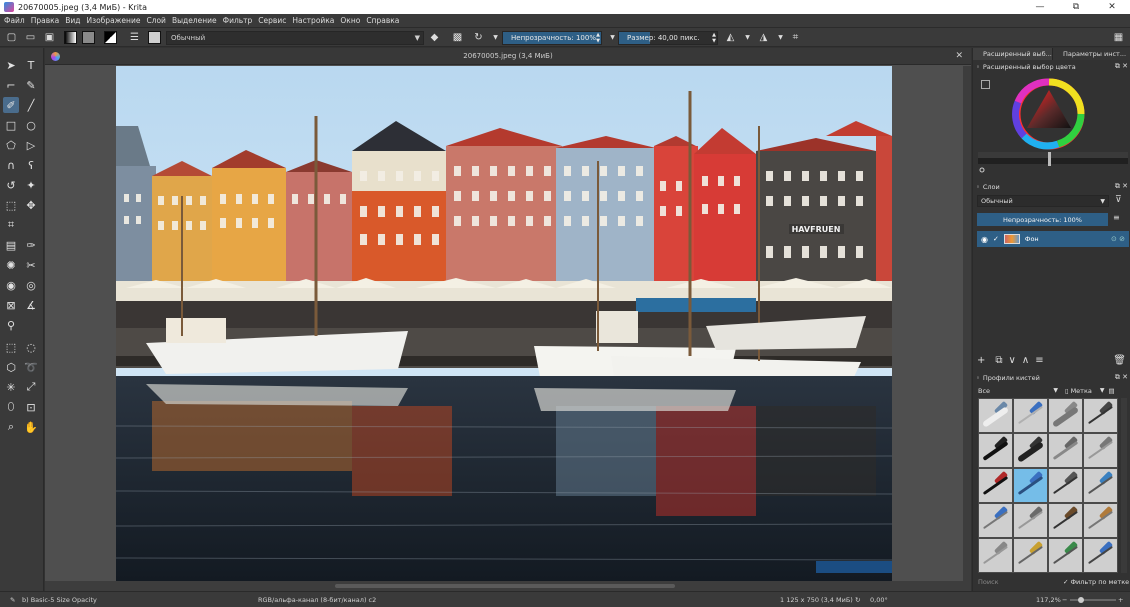 The image size is (1130, 607). Describe the element at coordinates (1025, 360) in the screenshot. I see `move-layer-up-icon: ∧` at that location.